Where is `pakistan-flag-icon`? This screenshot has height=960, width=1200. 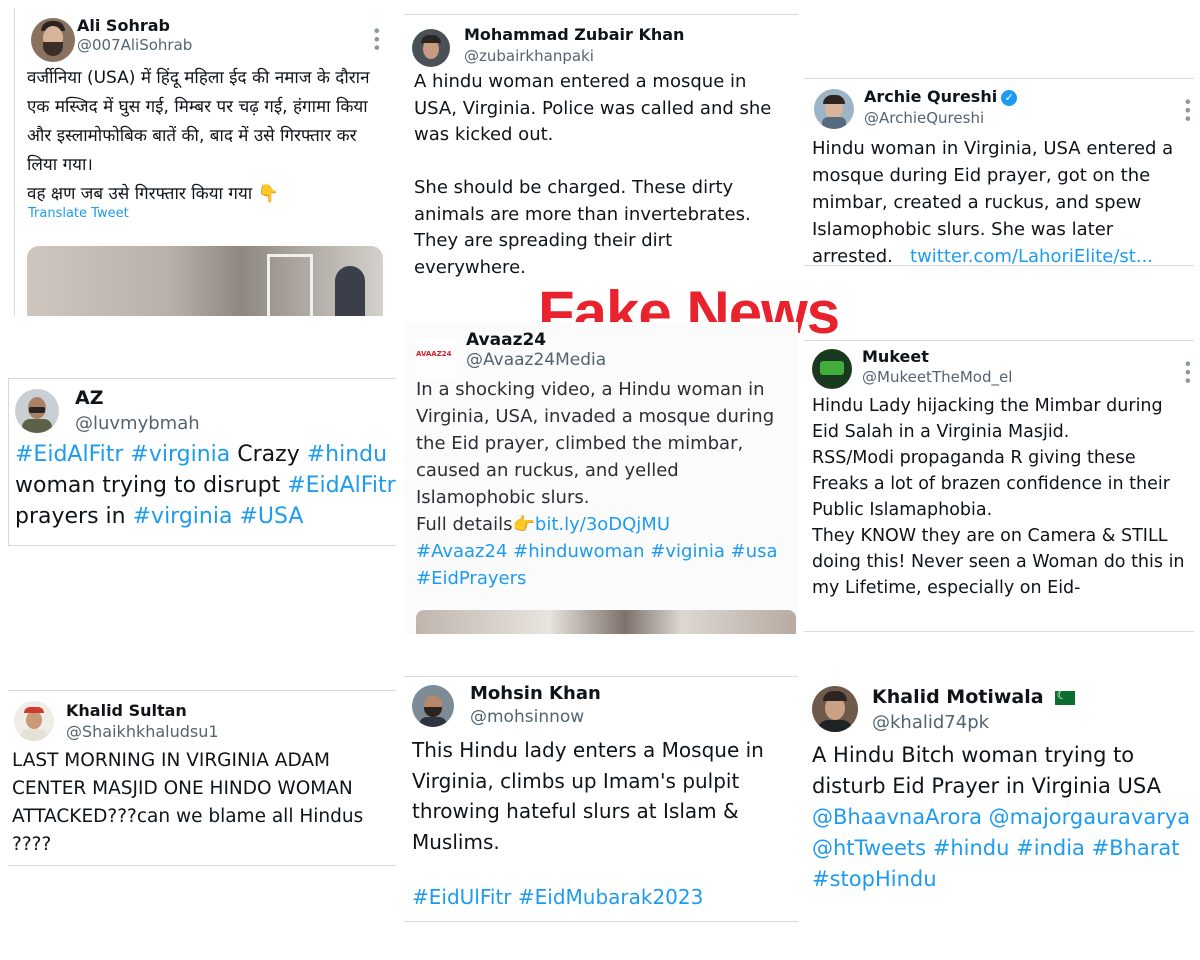 pakistan-flag-icon is located at coordinates (1062, 696).